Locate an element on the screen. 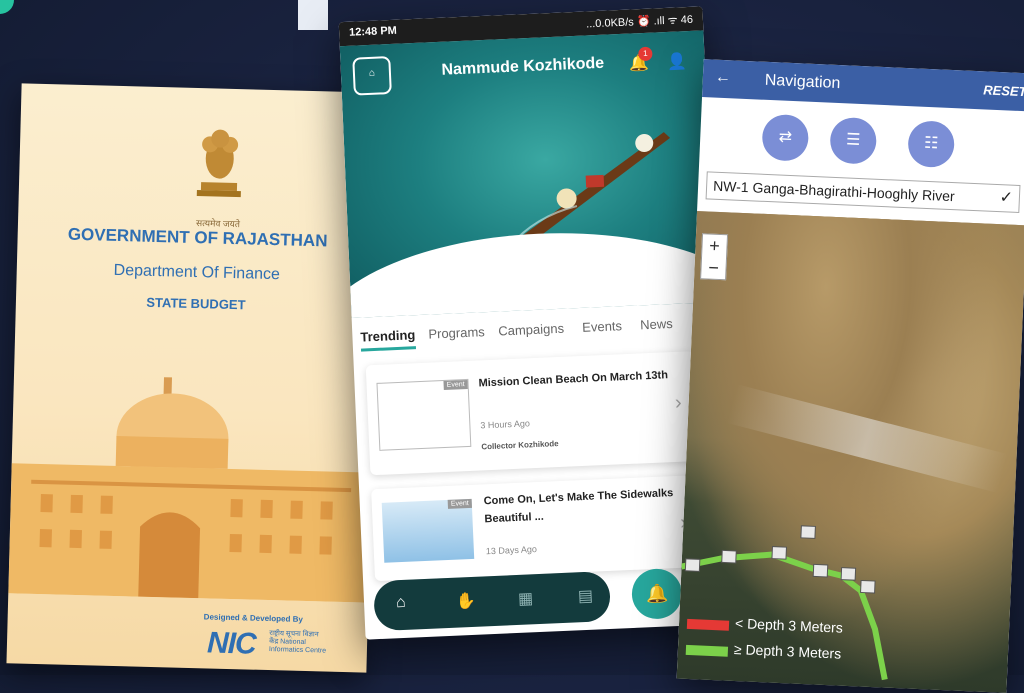  list-icon: ☰ is located at coordinates (853, 140).